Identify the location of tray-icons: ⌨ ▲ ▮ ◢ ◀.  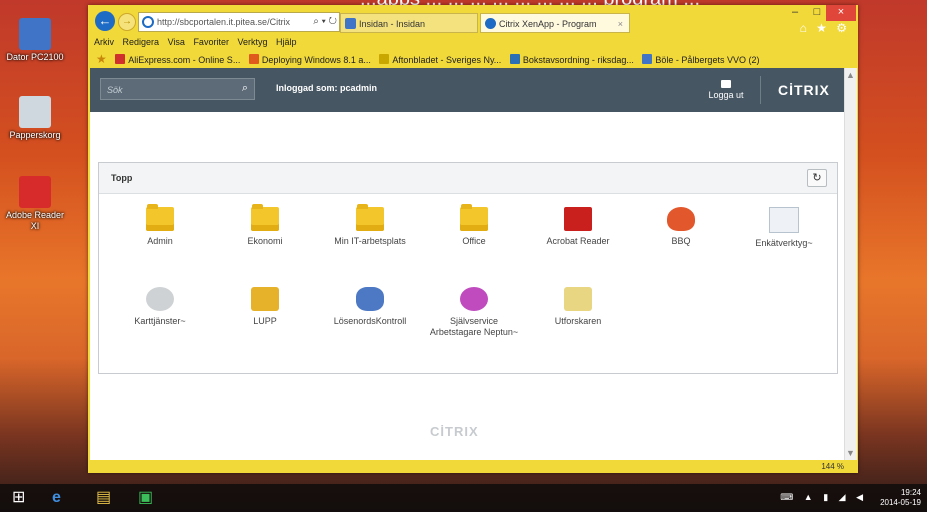
(823, 497).